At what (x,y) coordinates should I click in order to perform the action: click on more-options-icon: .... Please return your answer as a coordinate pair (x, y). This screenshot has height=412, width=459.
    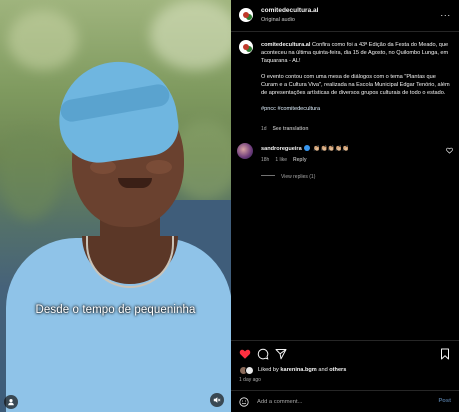
    Looking at the image, I should click on (445, 13).